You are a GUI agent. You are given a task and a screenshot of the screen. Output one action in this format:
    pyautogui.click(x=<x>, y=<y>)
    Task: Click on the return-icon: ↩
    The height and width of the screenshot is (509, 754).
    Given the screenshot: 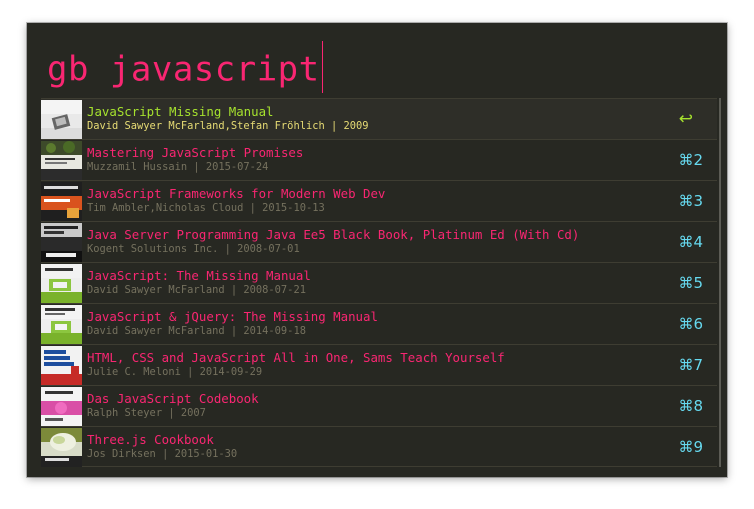 What is the action you would take?
    pyautogui.click(x=685, y=119)
    